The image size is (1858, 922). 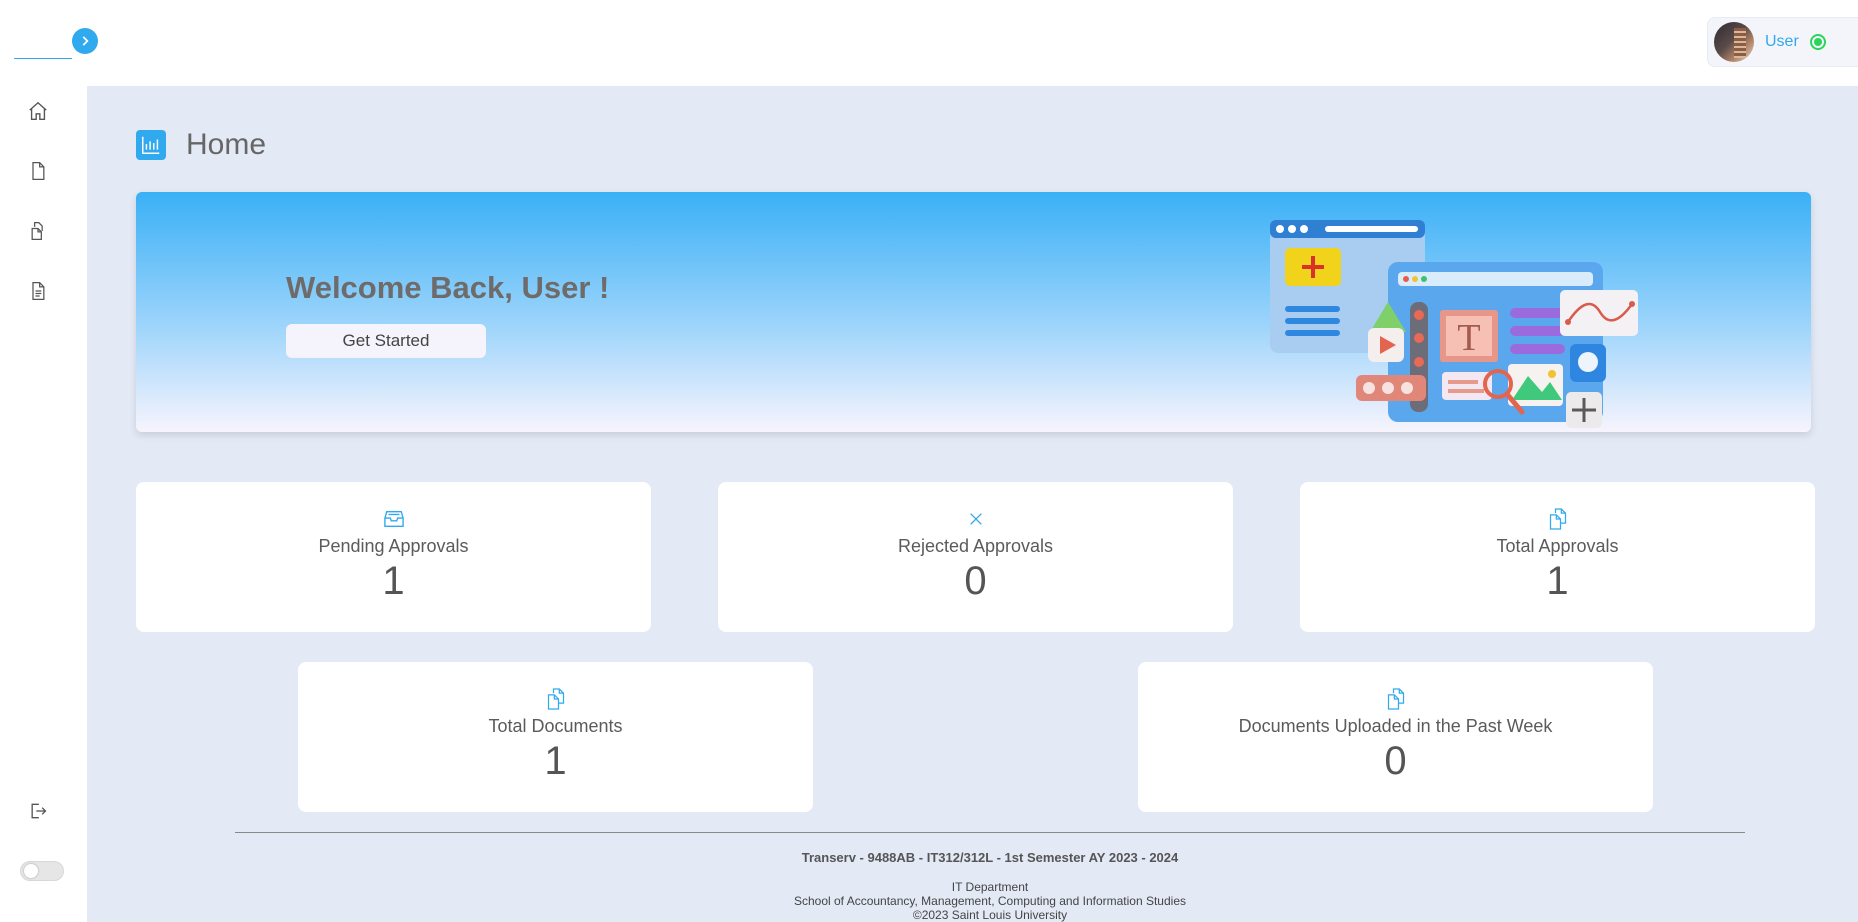 I want to click on online-status-icon, so click(x=1817, y=42).